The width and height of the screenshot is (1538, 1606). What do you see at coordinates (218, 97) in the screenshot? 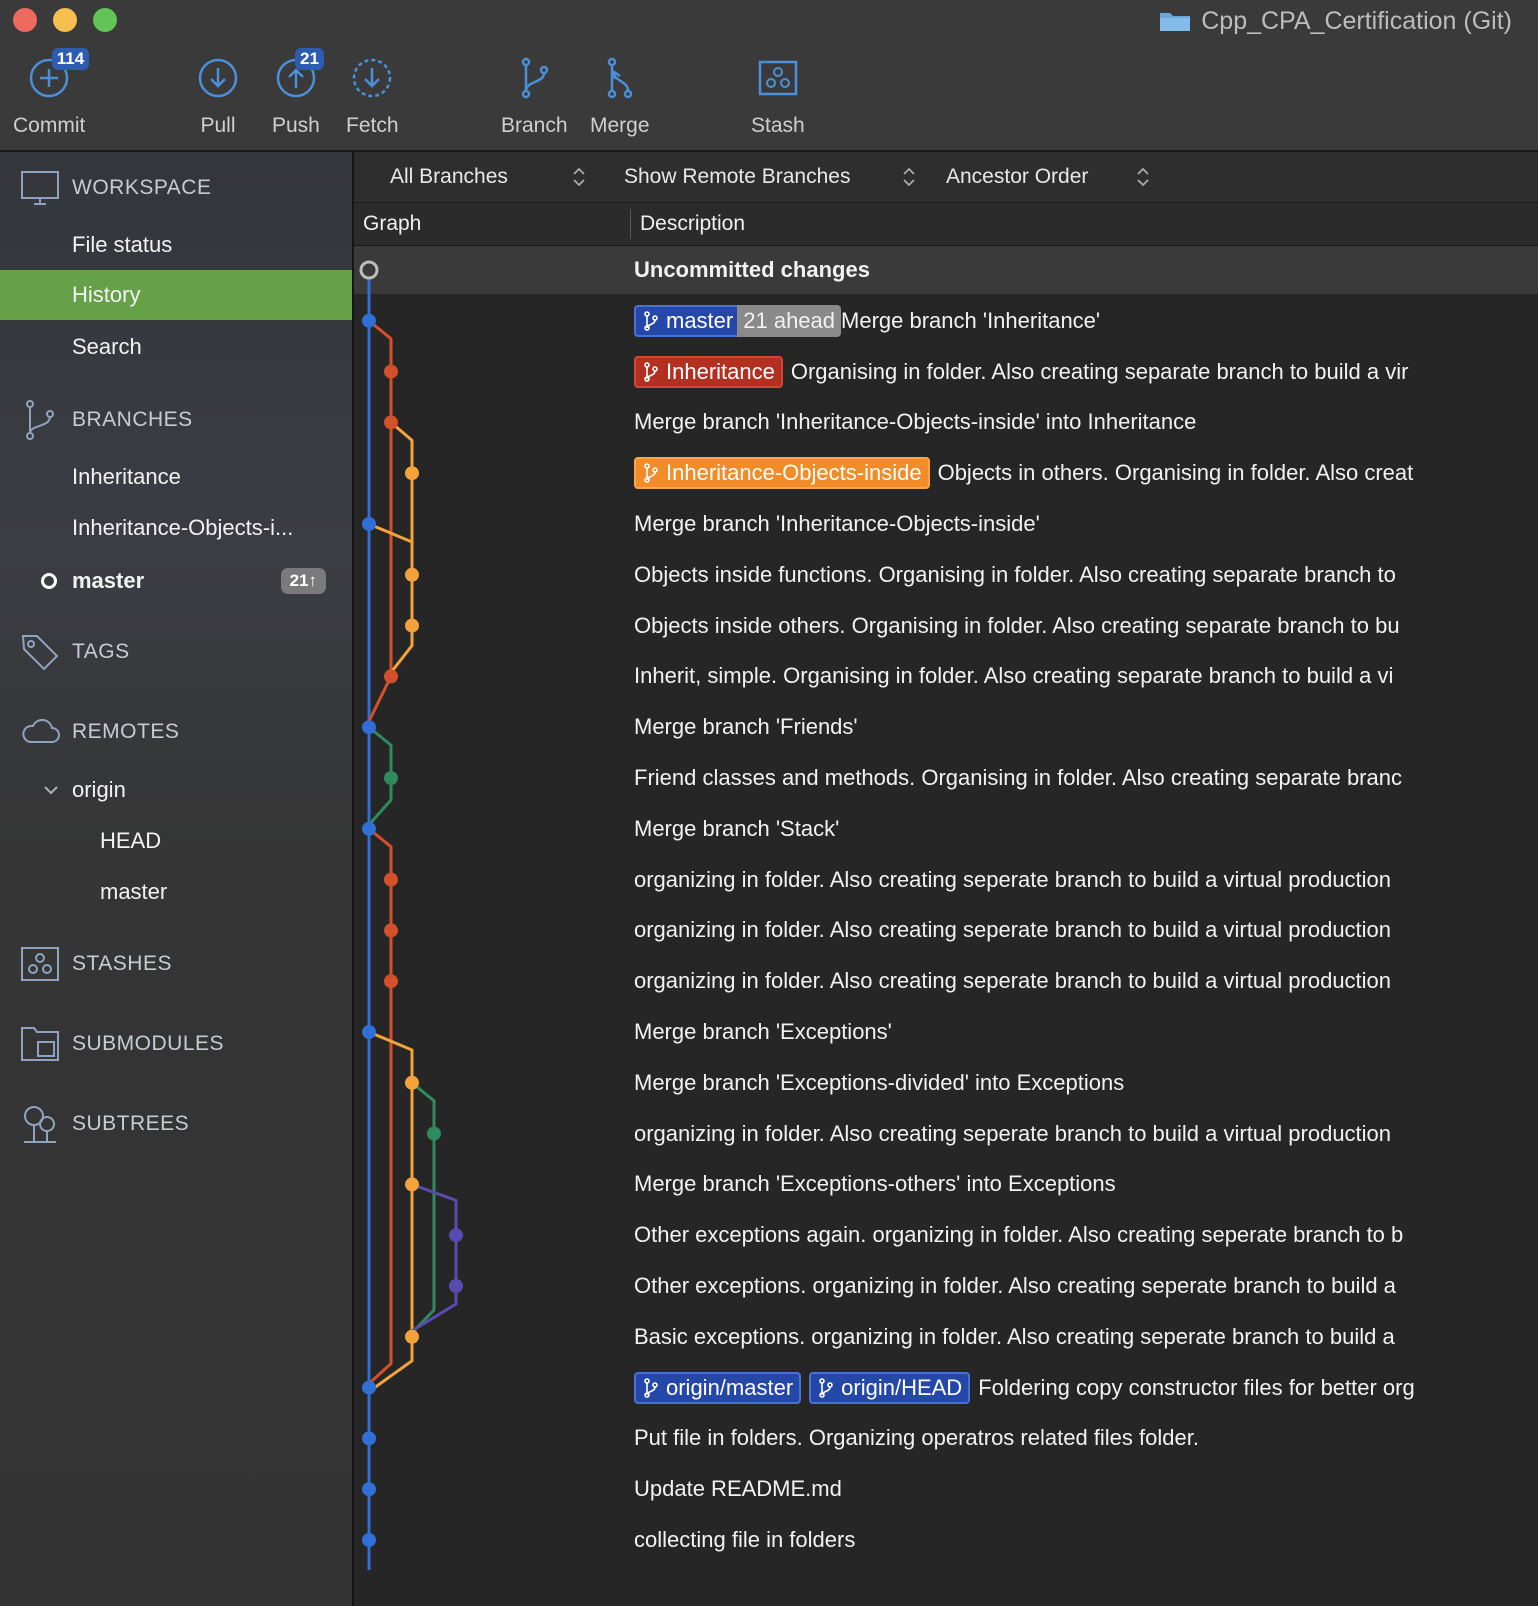
I see `pull-button: Pull` at bounding box center [218, 97].